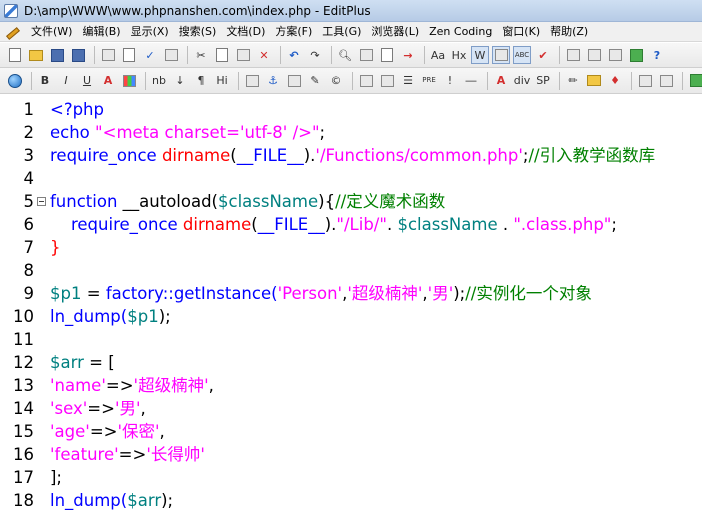  Describe the element at coordinates (694, 81) in the screenshot. I see `preview-html-button` at that location.